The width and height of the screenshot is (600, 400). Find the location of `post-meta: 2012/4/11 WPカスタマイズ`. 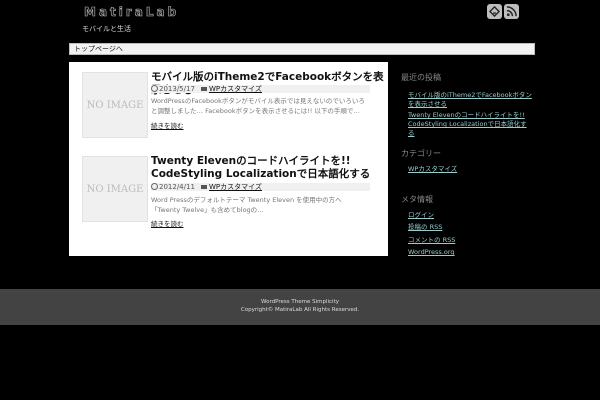

post-meta: 2012/4/11 WPカスタマイズ is located at coordinates (260, 187).